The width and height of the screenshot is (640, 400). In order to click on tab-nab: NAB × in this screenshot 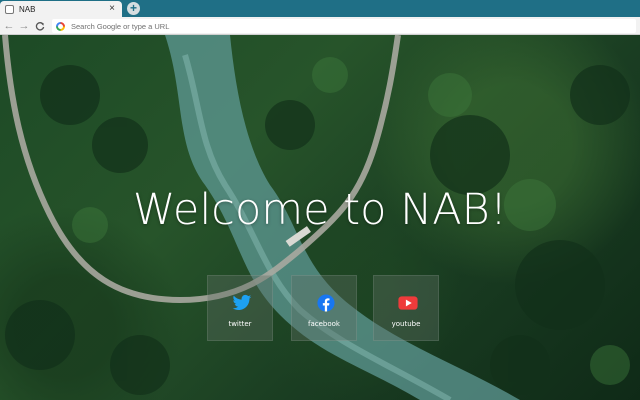, I will do `click(61, 9)`.